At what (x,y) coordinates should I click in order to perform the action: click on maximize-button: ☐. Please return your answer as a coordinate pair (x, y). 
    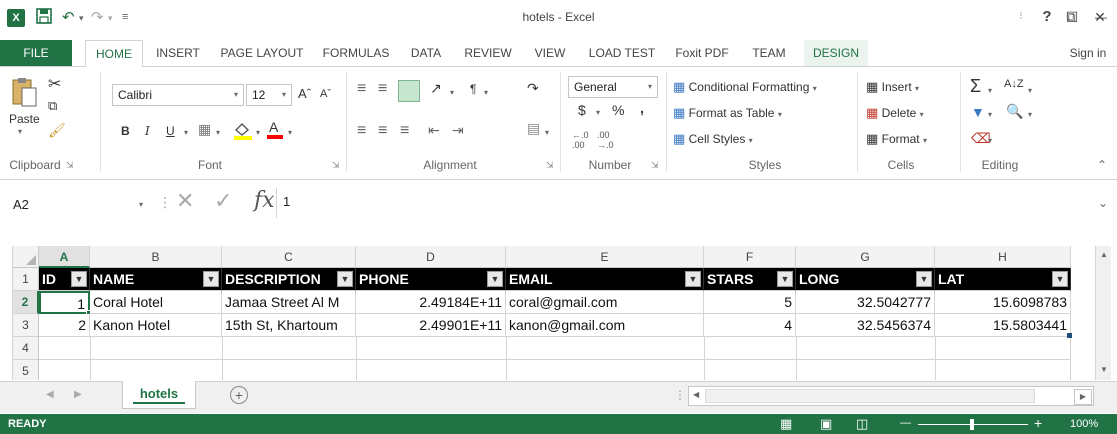
    Looking at the image, I should click on (1072, 17).